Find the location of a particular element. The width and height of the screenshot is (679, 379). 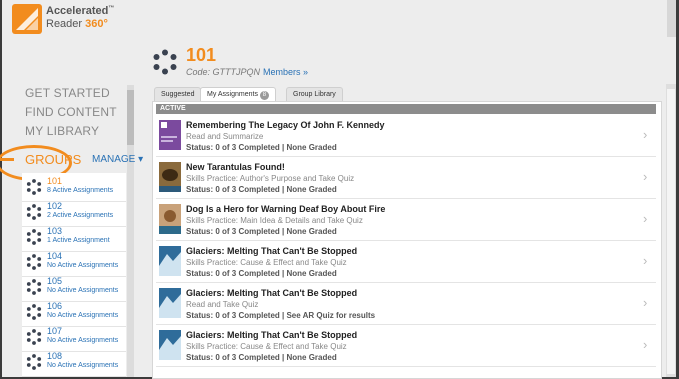

group-list-item: 108 No Active Assignments is located at coordinates (74, 362).